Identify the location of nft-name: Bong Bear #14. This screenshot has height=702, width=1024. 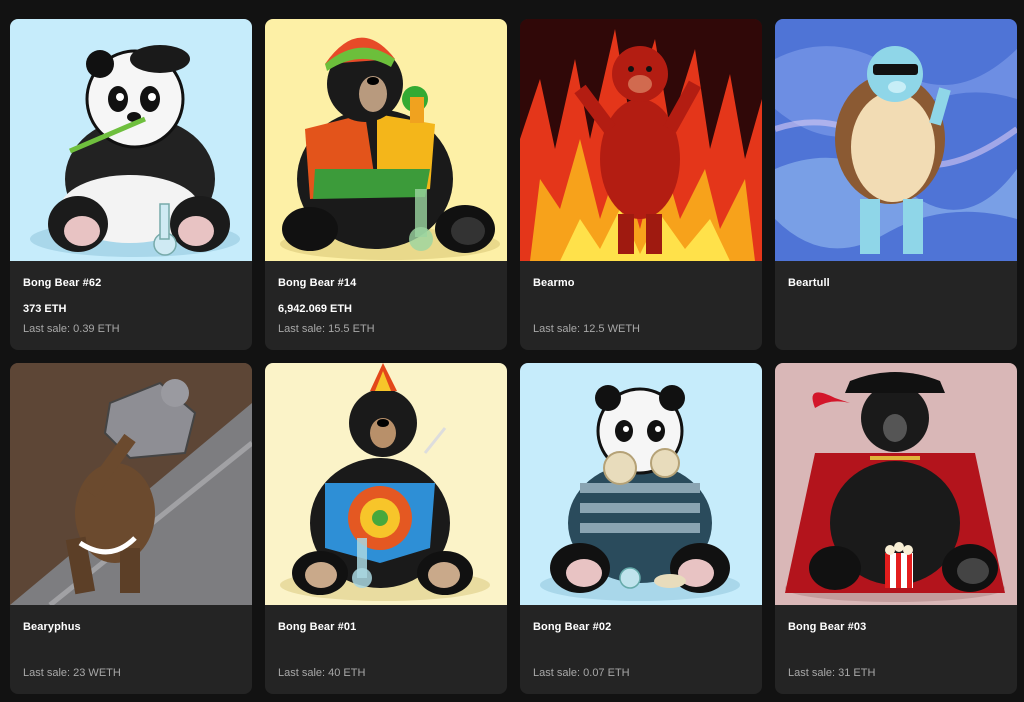
(317, 283).